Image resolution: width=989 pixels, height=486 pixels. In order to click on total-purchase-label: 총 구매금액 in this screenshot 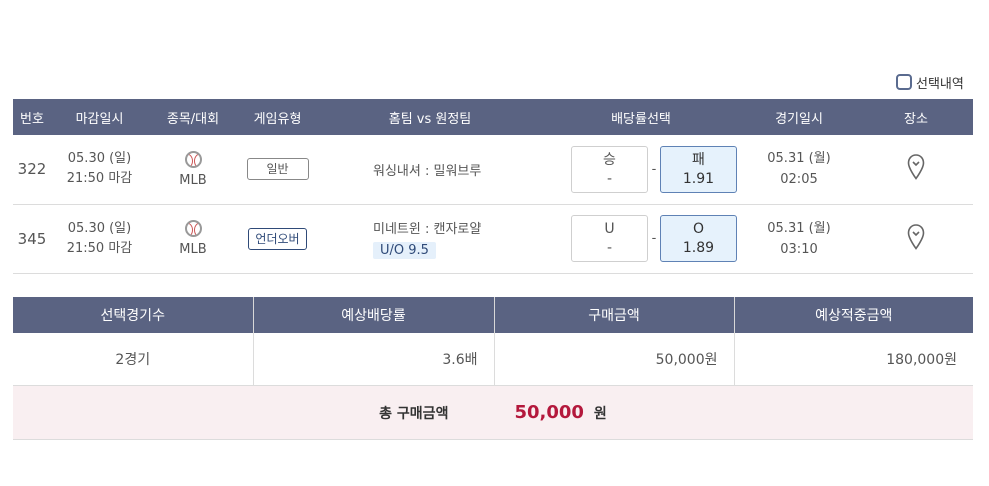, I will do `click(414, 413)`.